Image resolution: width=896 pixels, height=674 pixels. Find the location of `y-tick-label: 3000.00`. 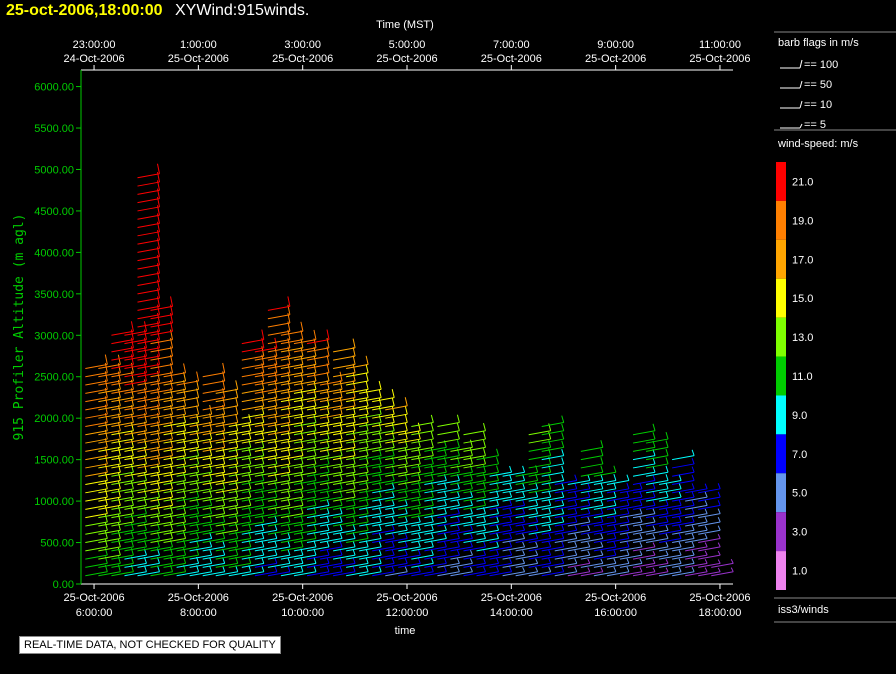

y-tick-label: 3000.00 is located at coordinates (54, 336).